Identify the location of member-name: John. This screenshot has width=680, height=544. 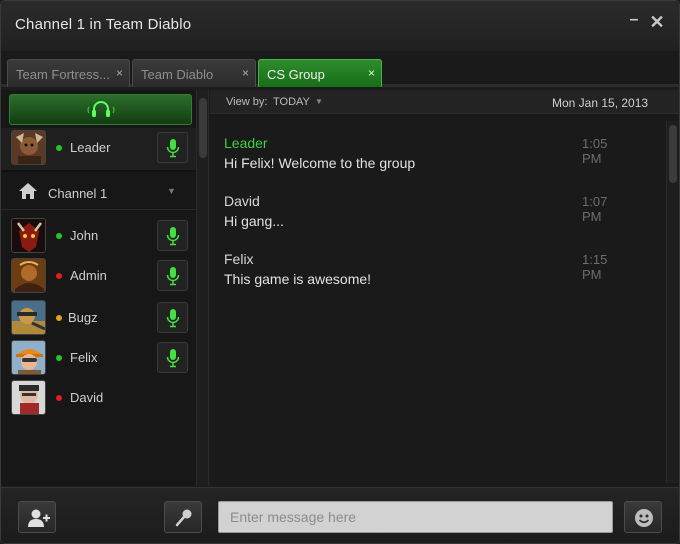
(84, 235).